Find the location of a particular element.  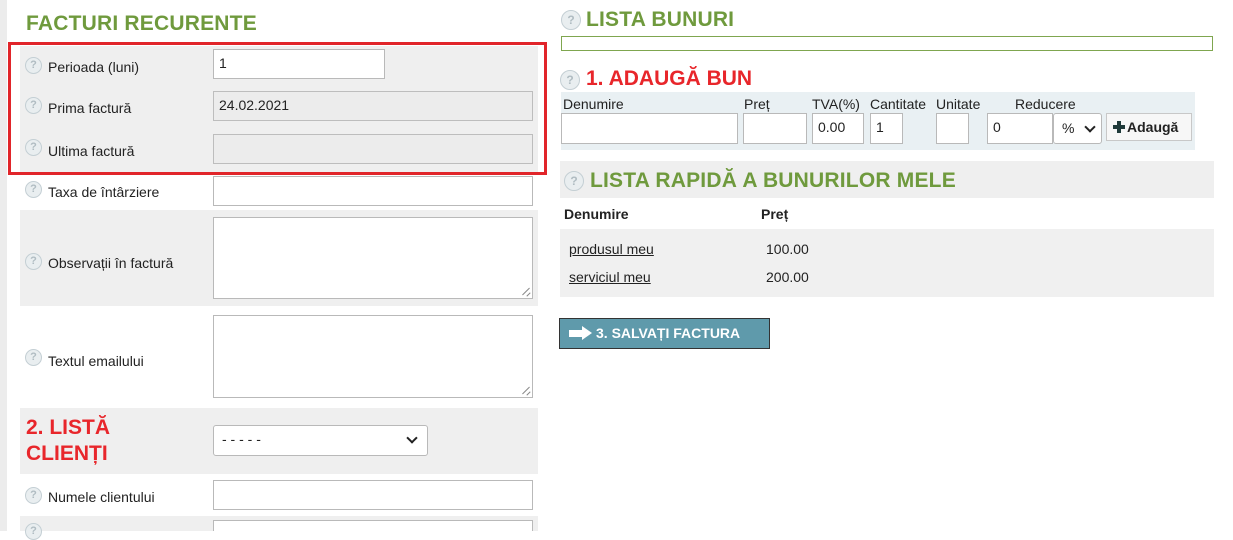

clients-title-line2: CLIENȚI is located at coordinates (67, 453).